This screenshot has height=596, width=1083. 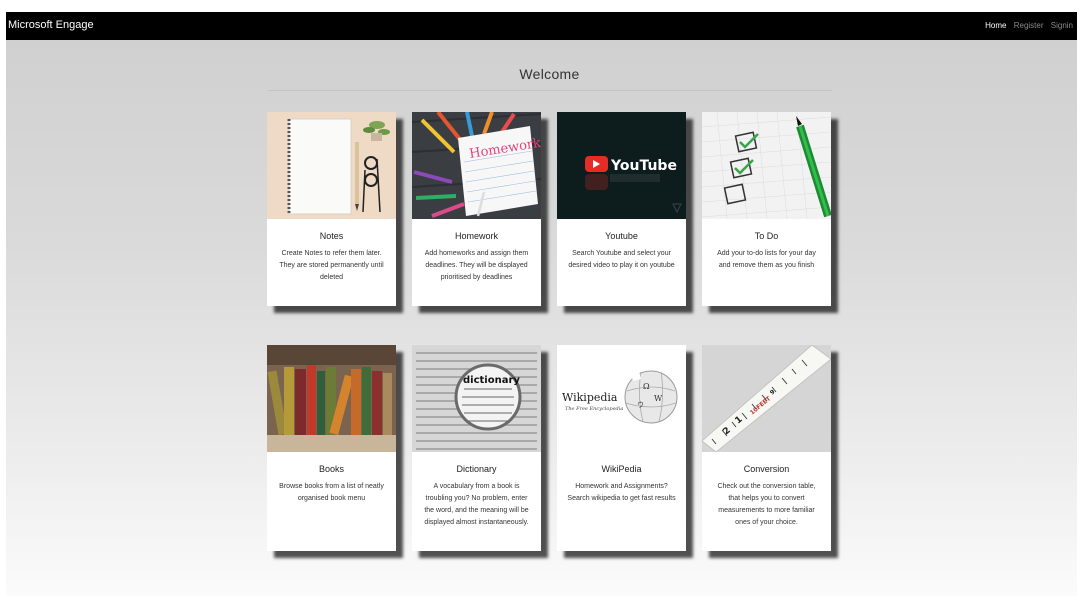 What do you see at coordinates (331, 236) in the screenshot?
I see `card-title: Notes` at bounding box center [331, 236].